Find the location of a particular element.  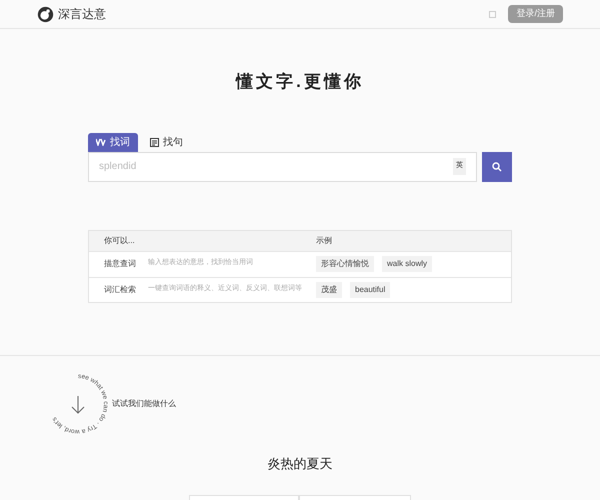

hero-title: 懂文字.更懂你 is located at coordinates (300, 82).